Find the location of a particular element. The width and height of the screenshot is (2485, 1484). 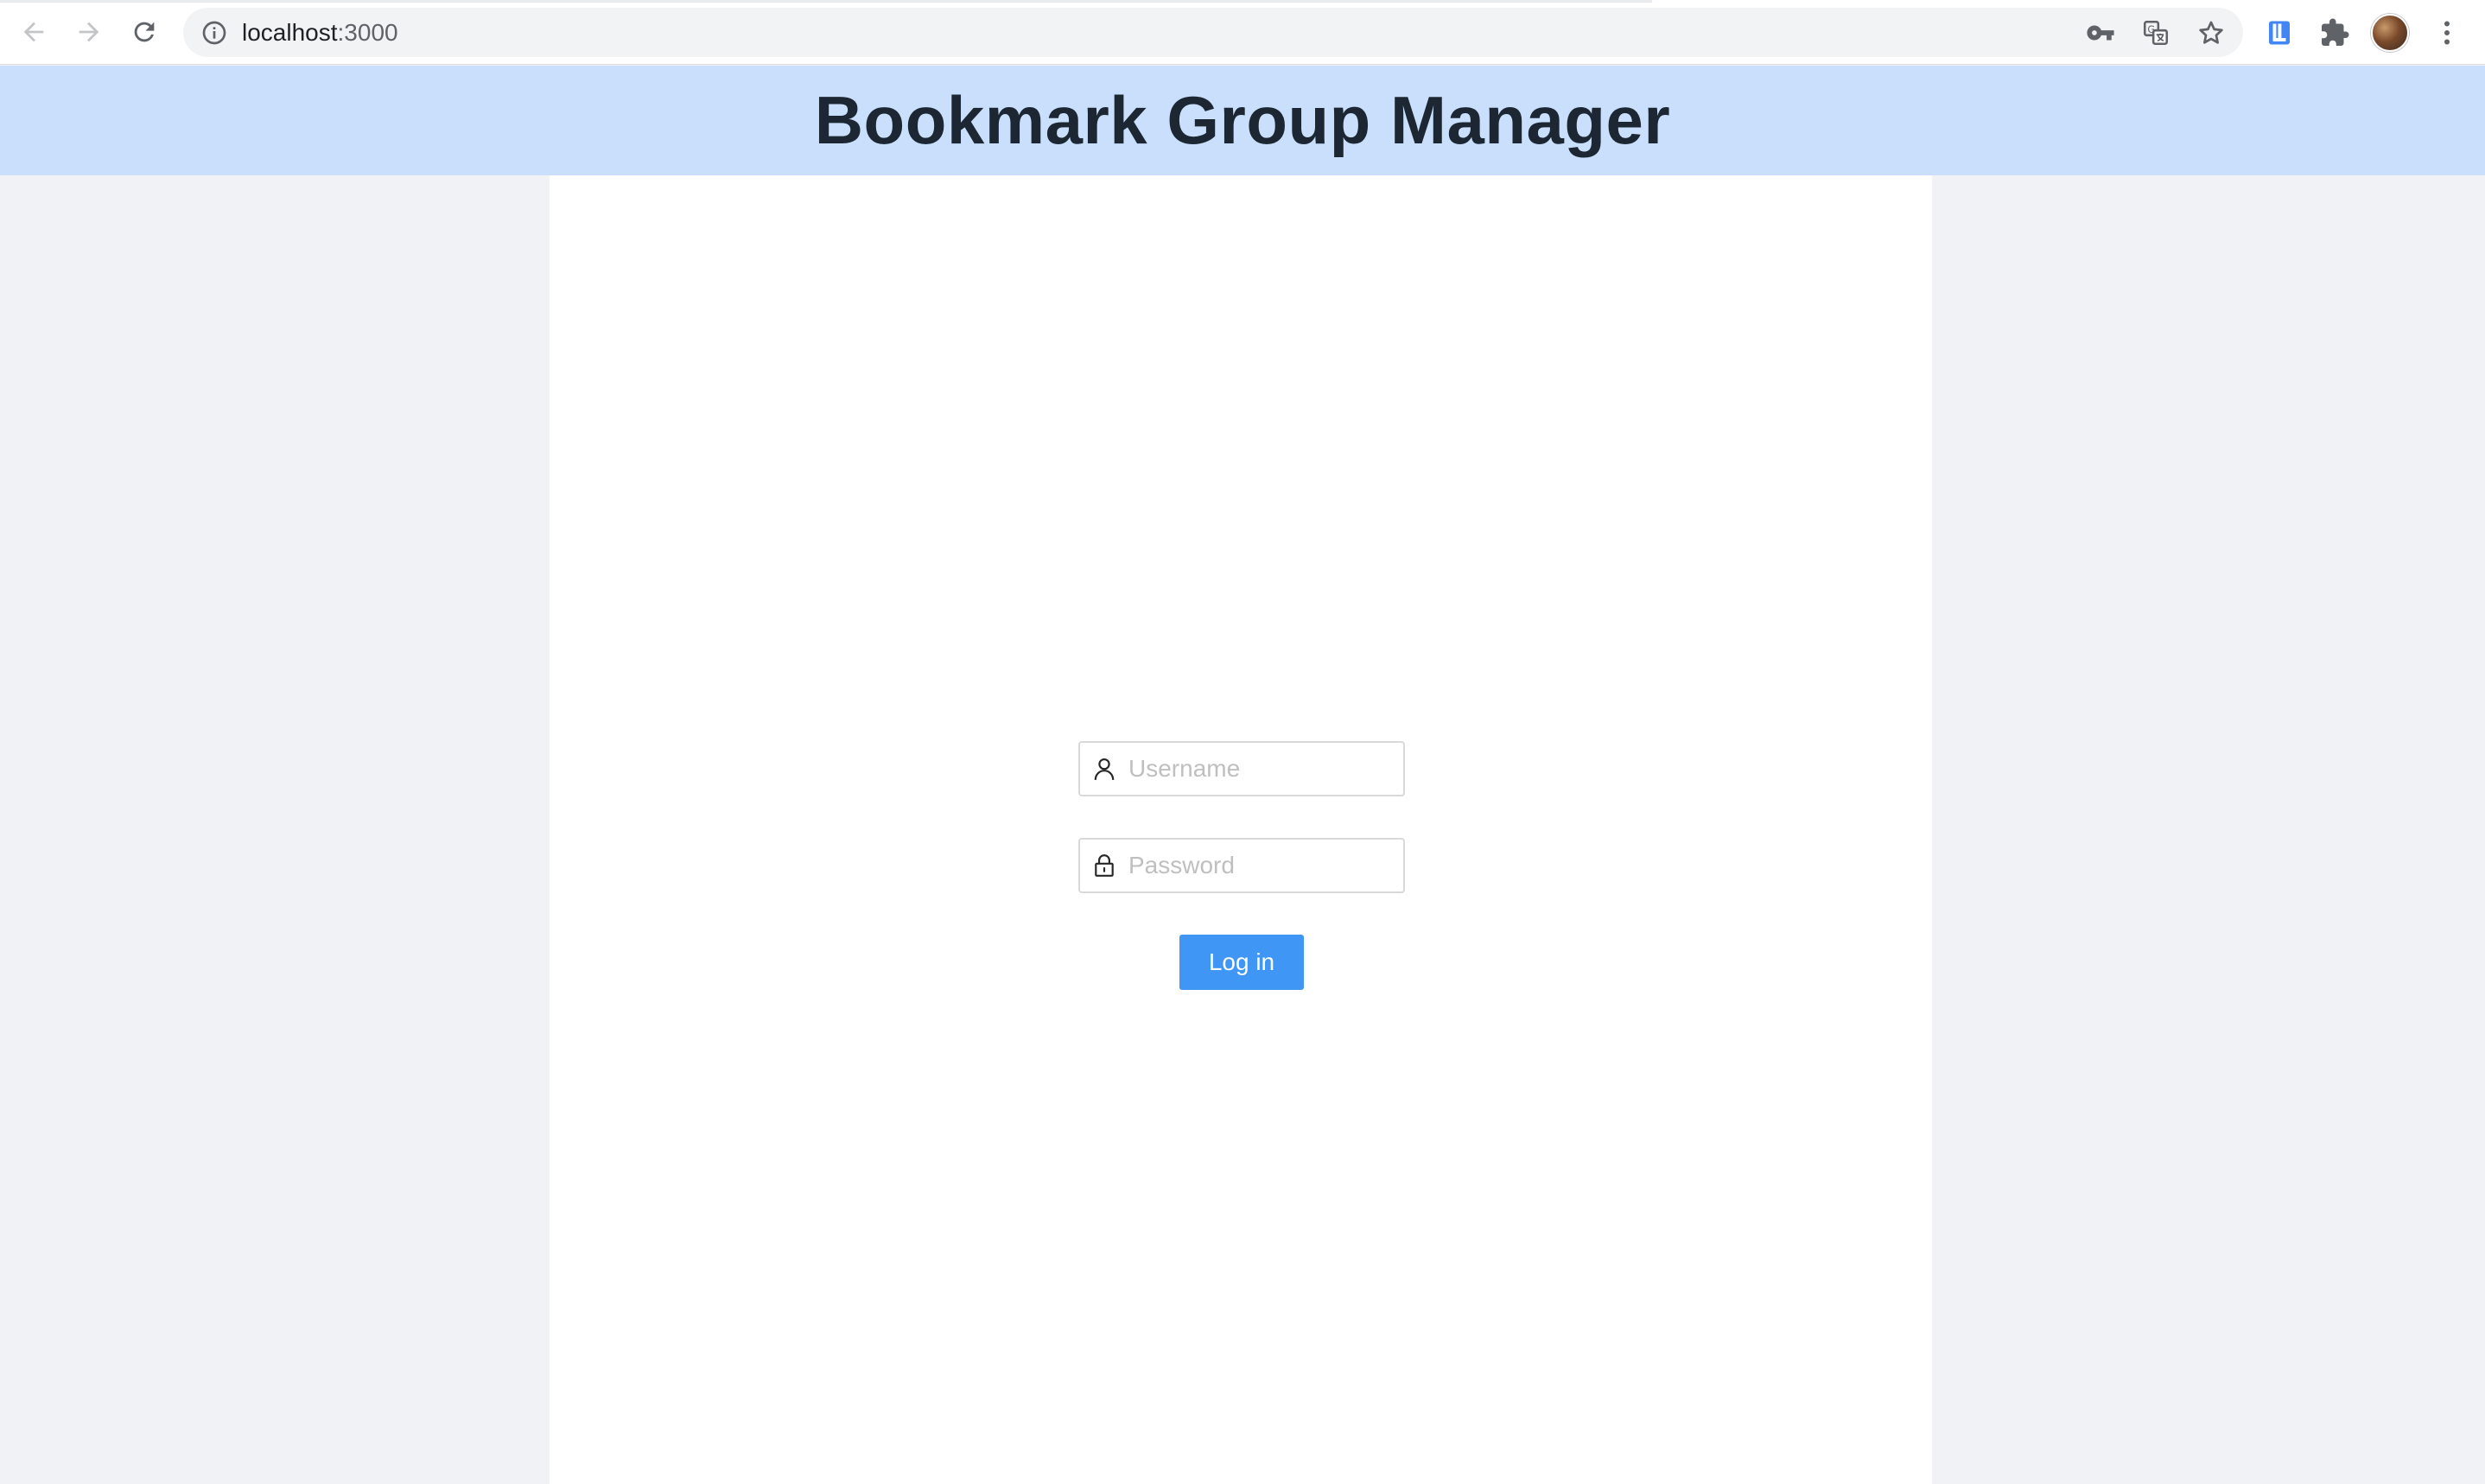

login-form: Log in is located at coordinates (1241, 865).